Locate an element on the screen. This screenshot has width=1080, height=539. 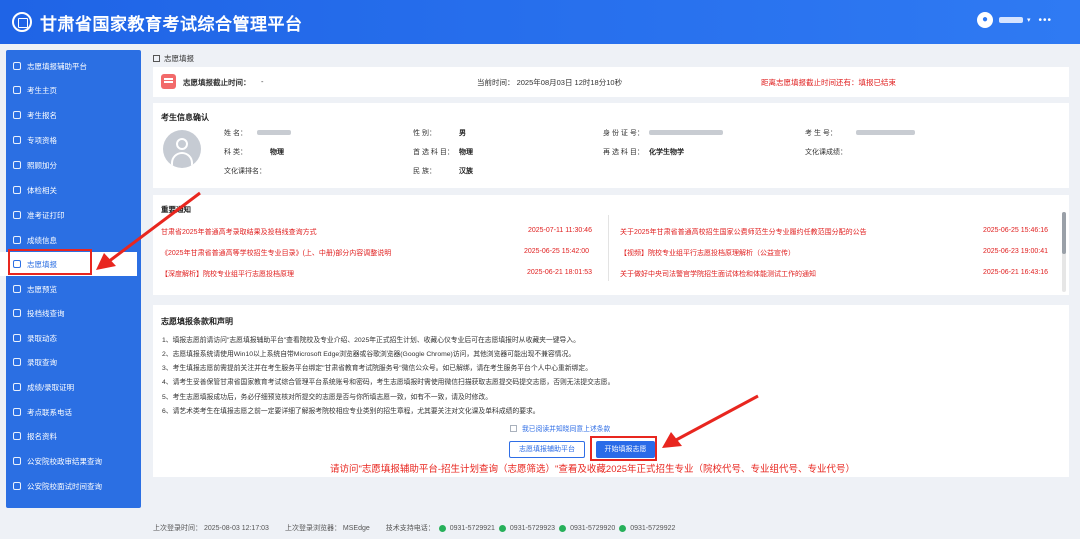
agree-label: 我已阅读并知晓同意上述条款 is located at coordinates (566, 428).